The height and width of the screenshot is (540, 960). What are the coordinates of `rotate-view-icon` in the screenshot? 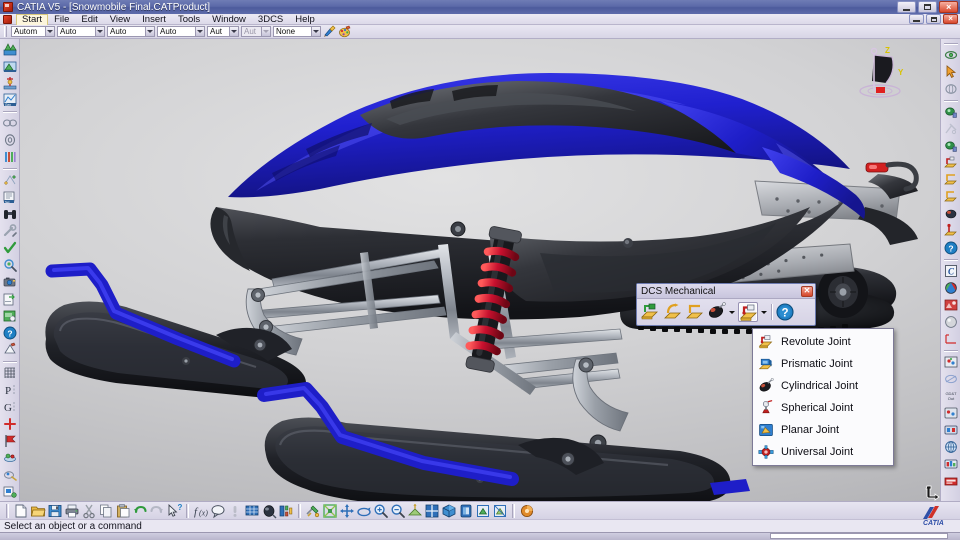 It's located at (951, 89).